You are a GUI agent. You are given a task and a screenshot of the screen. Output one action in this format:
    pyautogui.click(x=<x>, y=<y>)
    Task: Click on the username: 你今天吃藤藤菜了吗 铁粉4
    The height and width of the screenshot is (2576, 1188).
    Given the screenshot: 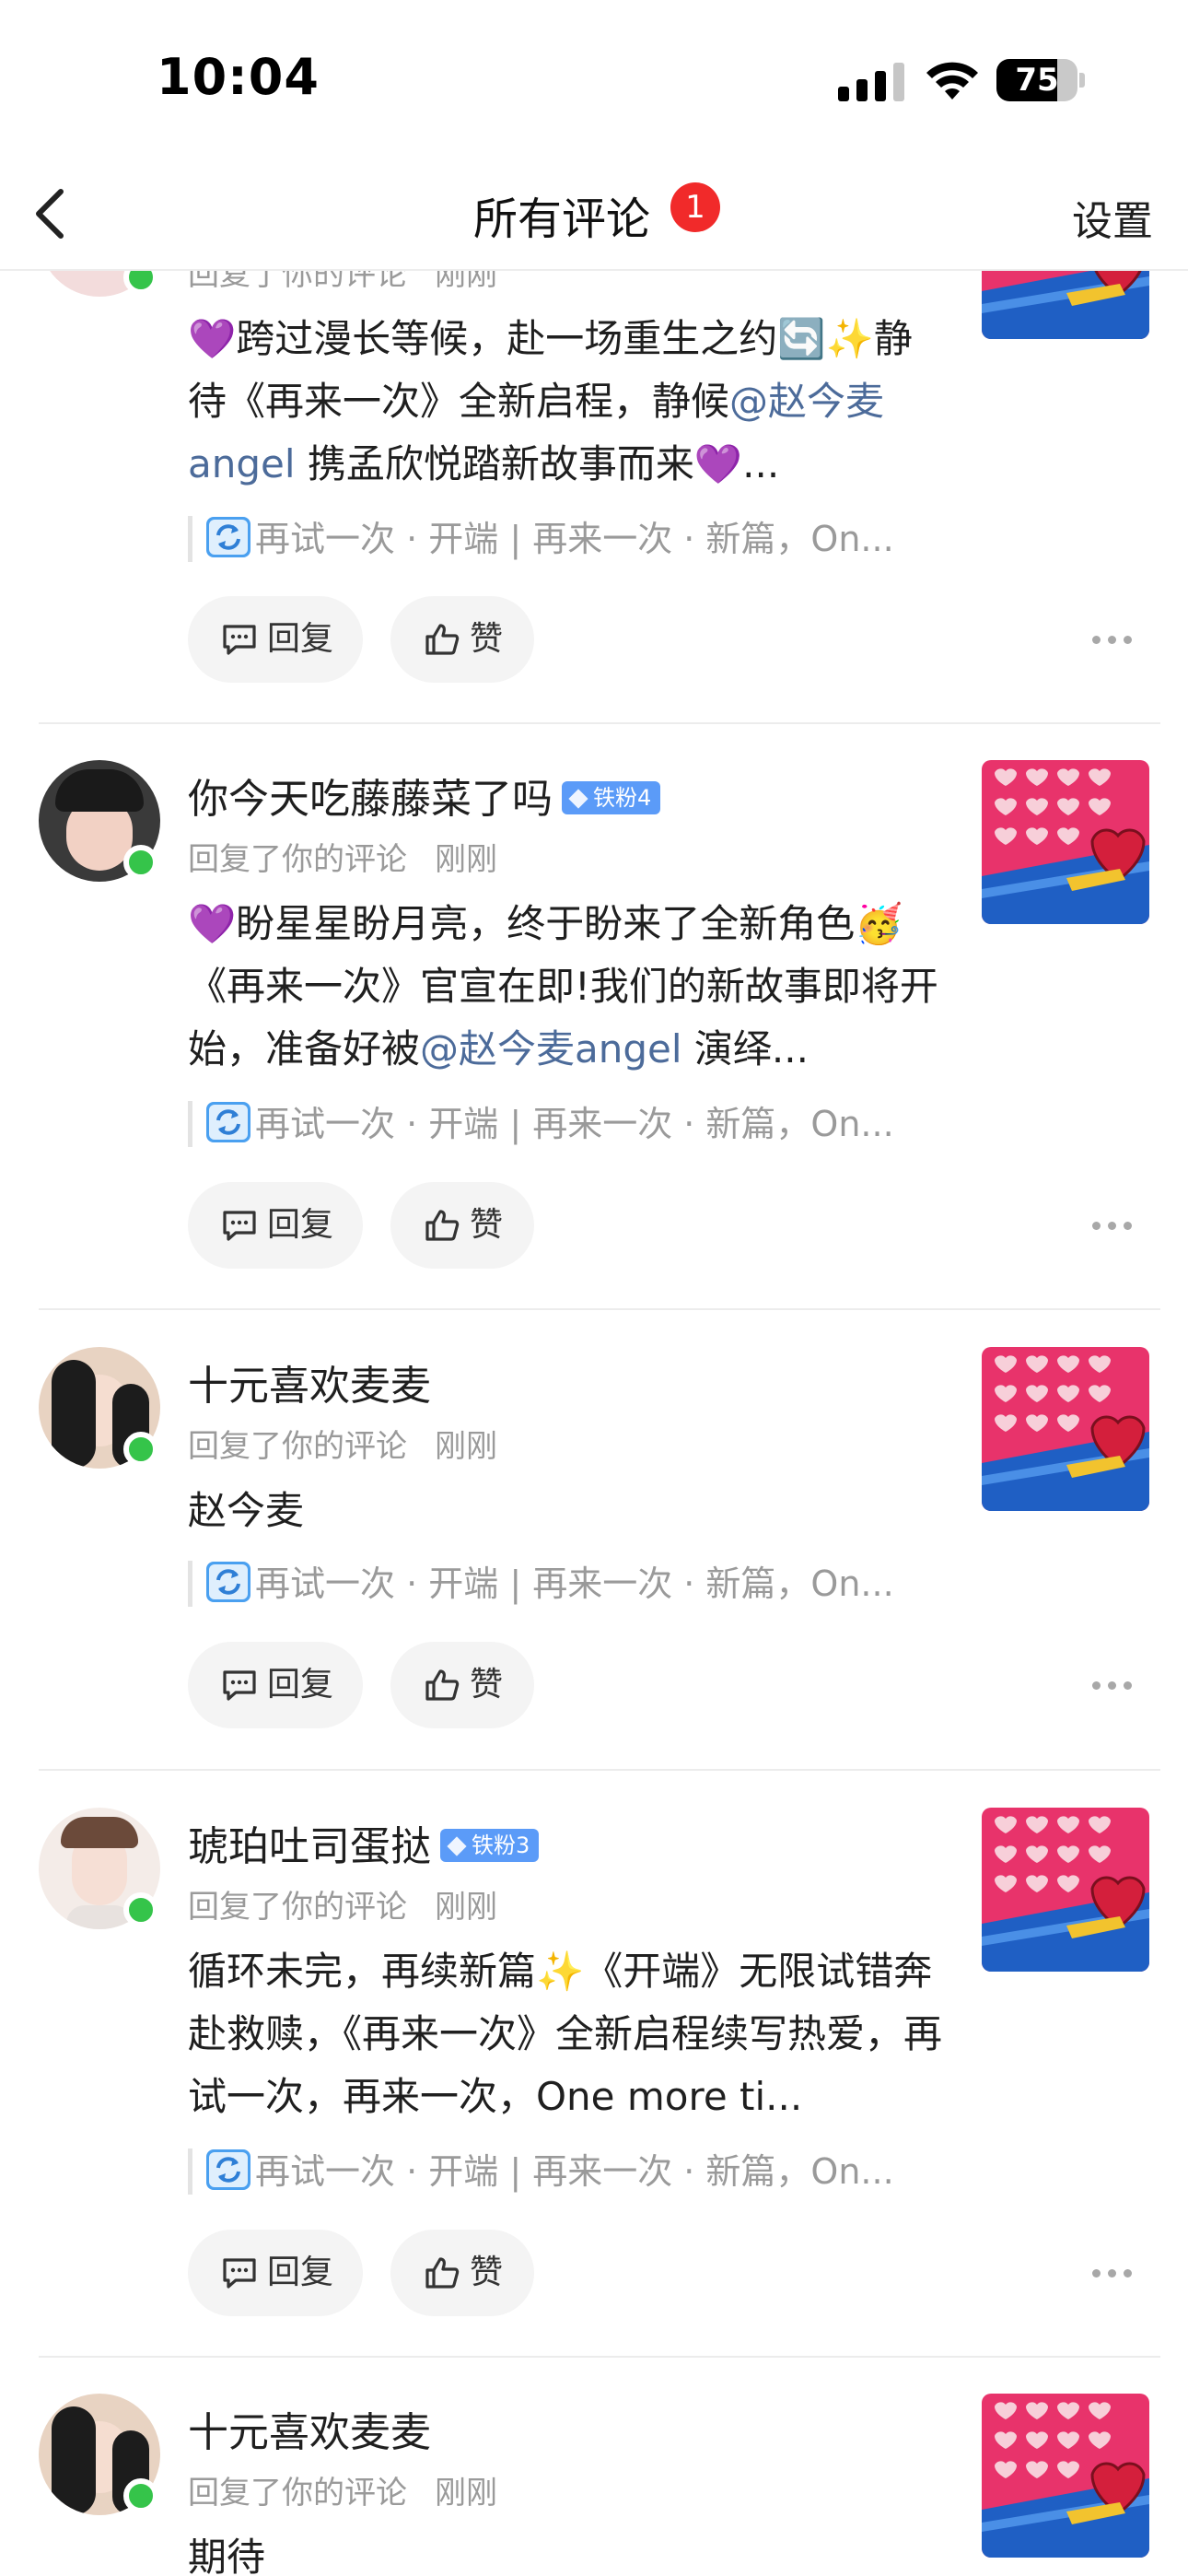 What is the action you would take?
    pyautogui.click(x=424, y=795)
    